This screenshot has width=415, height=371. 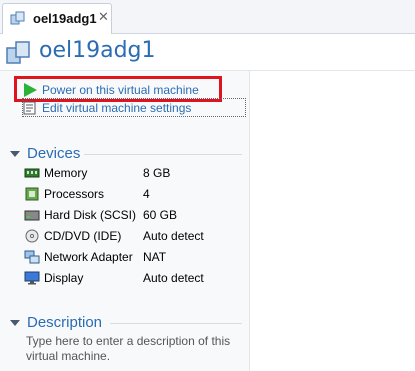 I want to click on tab-title: oel19adg1, so click(x=65, y=18).